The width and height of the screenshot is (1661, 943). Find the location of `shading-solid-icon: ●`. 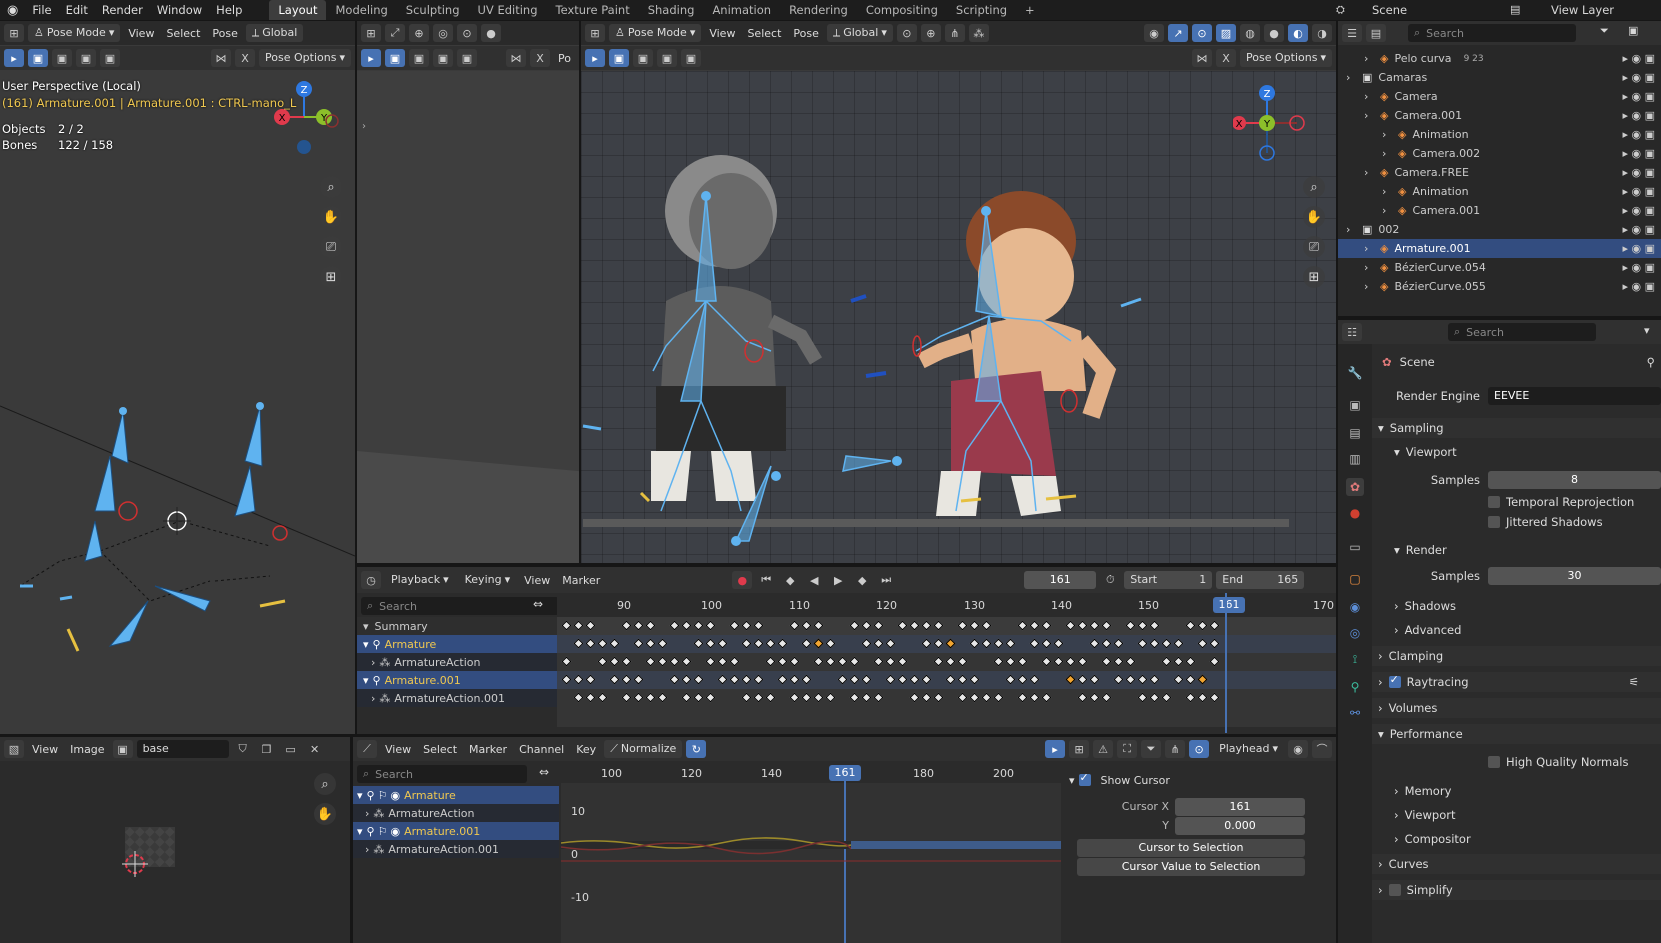

shading-solid-icon: ● is located at coordinates (1274, 33).